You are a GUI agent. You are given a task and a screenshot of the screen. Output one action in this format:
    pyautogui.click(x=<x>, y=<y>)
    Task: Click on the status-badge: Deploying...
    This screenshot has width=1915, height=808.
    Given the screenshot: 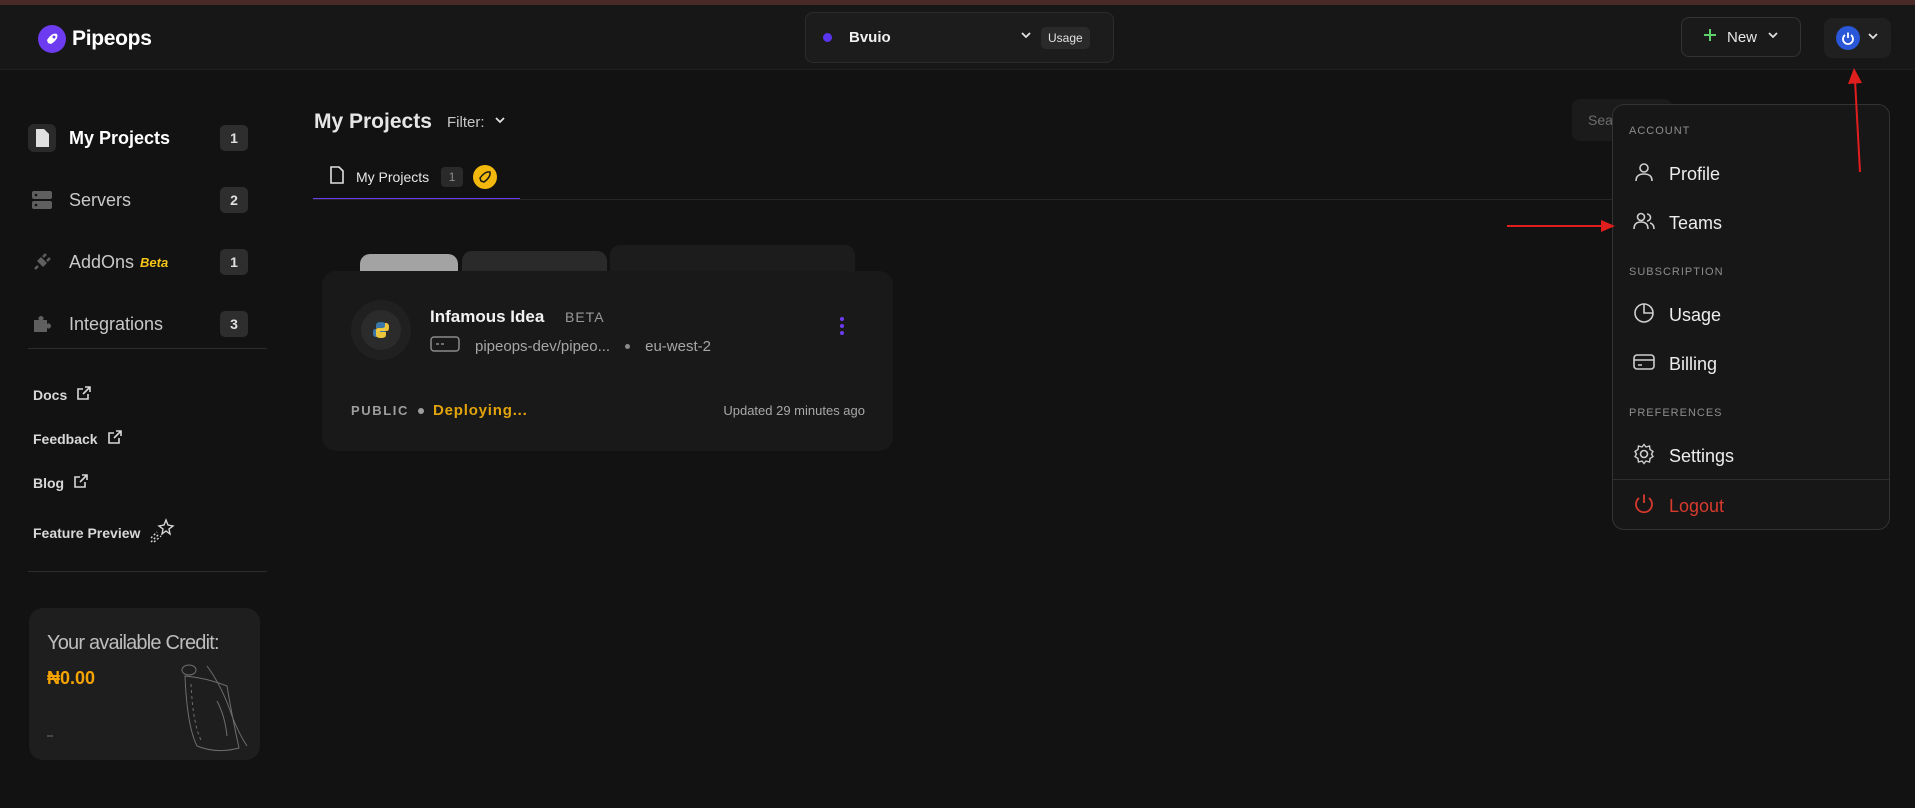 What is the action you would take?
    pyautogui.click(x=480, y=410)
    